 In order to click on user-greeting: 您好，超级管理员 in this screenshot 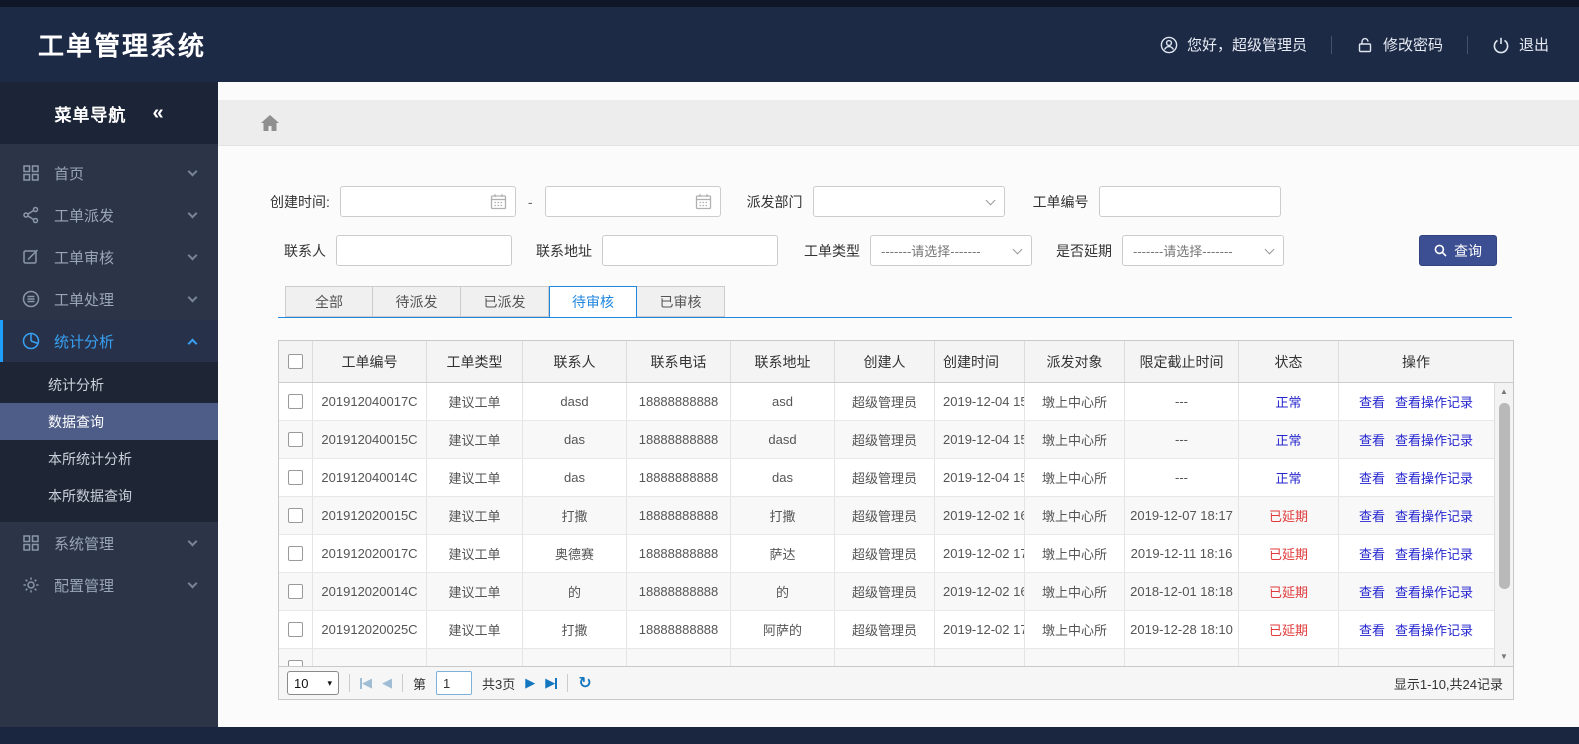, I will do `click(1233, 44)`.